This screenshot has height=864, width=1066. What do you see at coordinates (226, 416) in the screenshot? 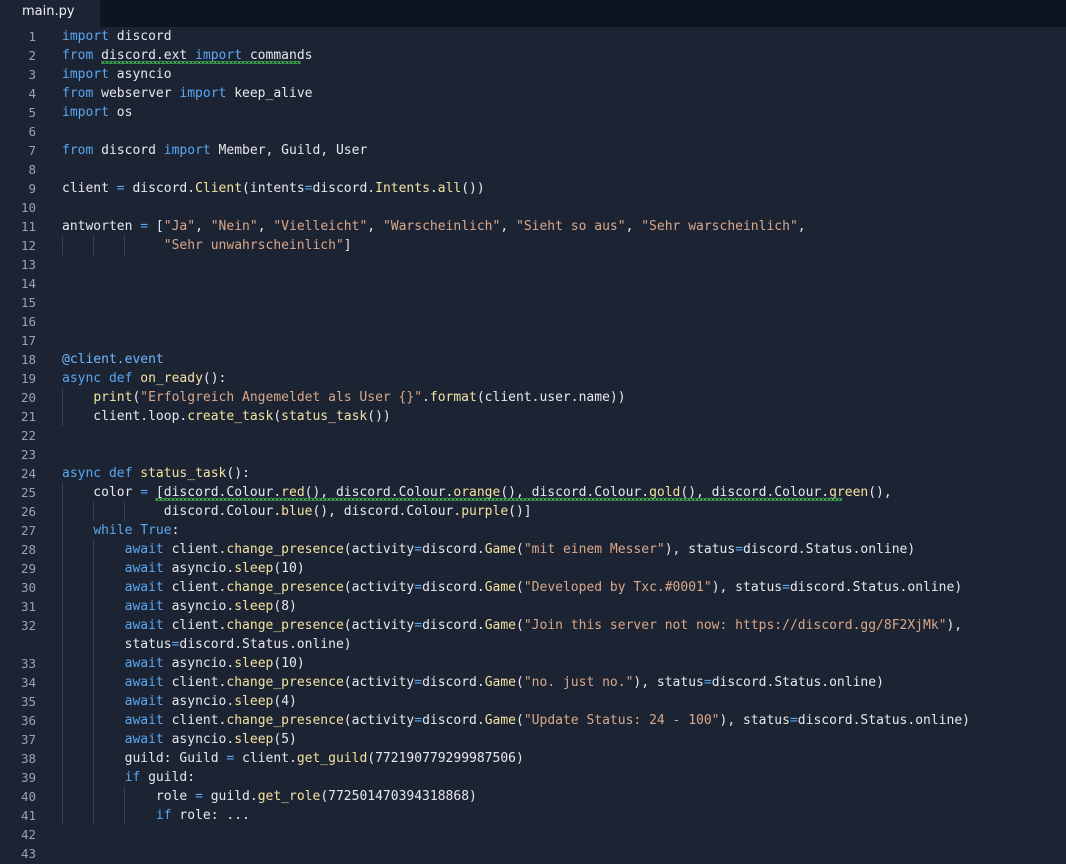
I see `code-text: client.loop.create_task(status_task())` at bounding box center [226, 416].